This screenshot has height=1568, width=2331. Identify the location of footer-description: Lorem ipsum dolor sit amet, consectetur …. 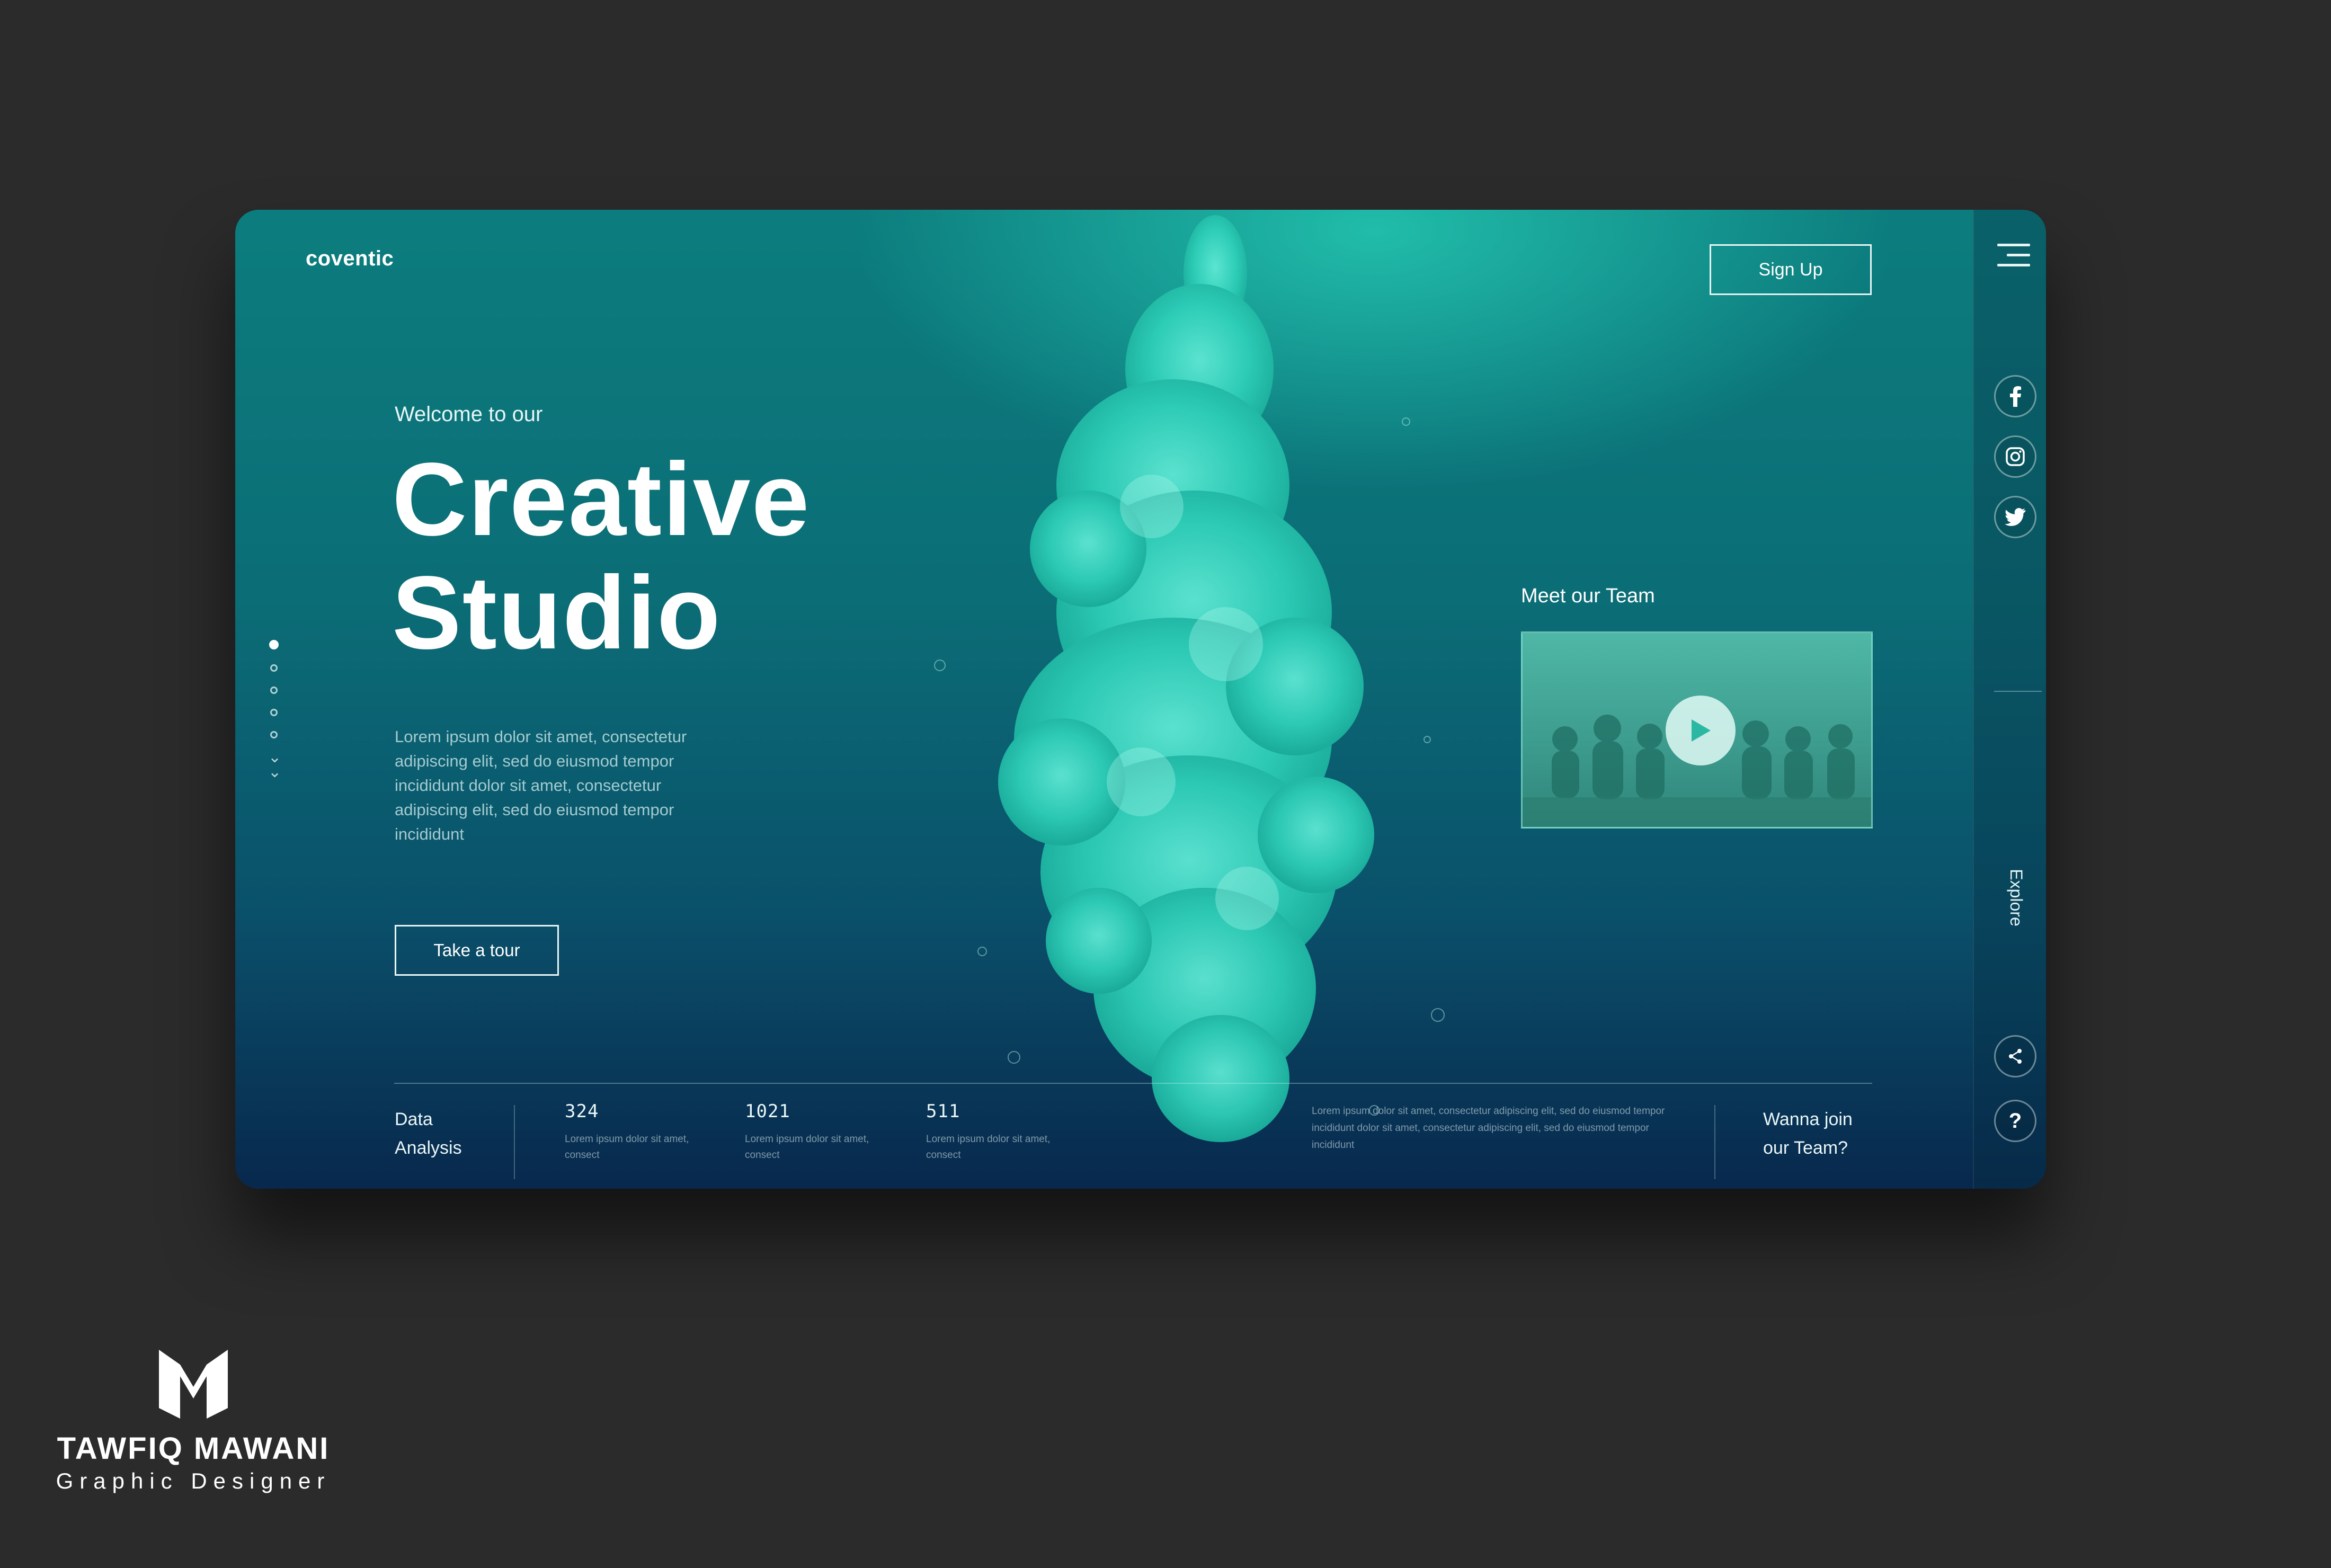
(1488, 1128).